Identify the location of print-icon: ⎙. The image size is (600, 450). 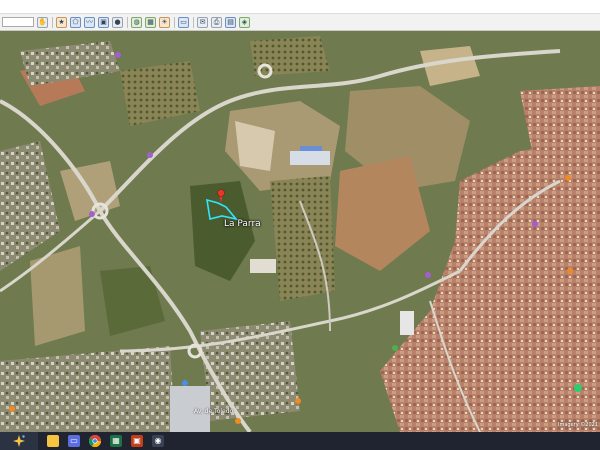
(216, 21).